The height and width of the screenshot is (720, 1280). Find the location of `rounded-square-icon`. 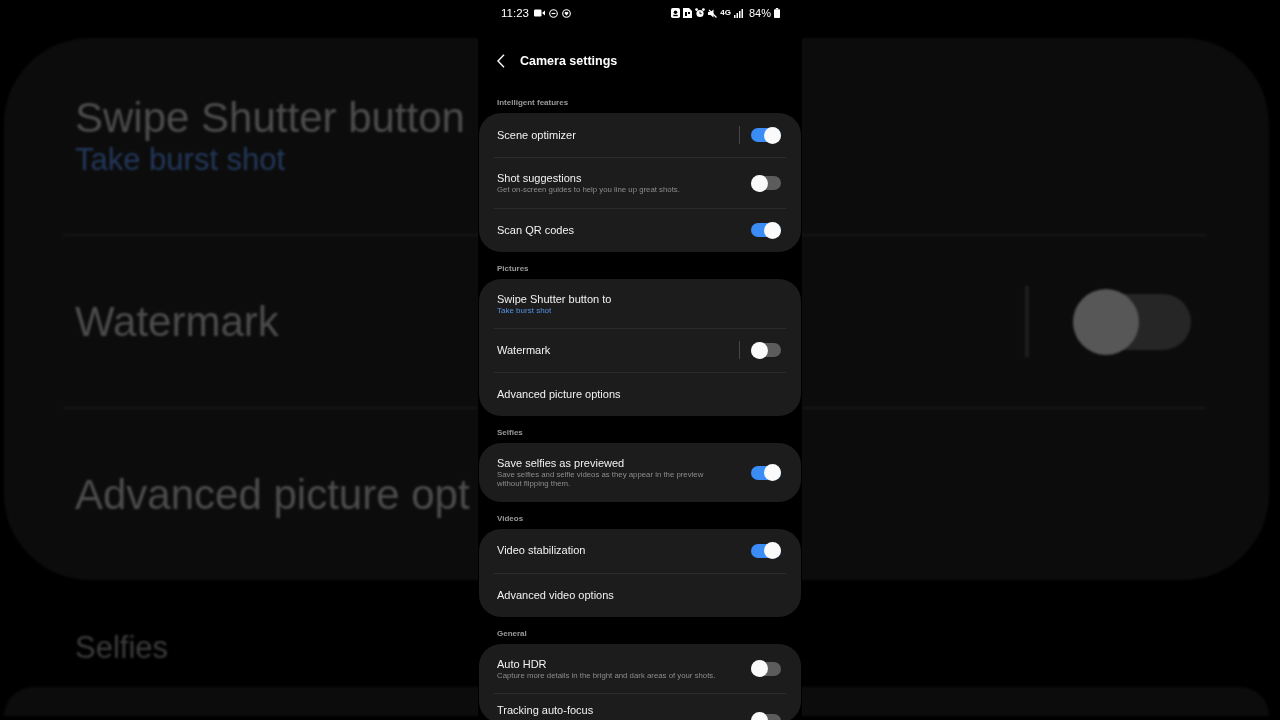

rounded-square-icon is located at coordinates (676, 13).